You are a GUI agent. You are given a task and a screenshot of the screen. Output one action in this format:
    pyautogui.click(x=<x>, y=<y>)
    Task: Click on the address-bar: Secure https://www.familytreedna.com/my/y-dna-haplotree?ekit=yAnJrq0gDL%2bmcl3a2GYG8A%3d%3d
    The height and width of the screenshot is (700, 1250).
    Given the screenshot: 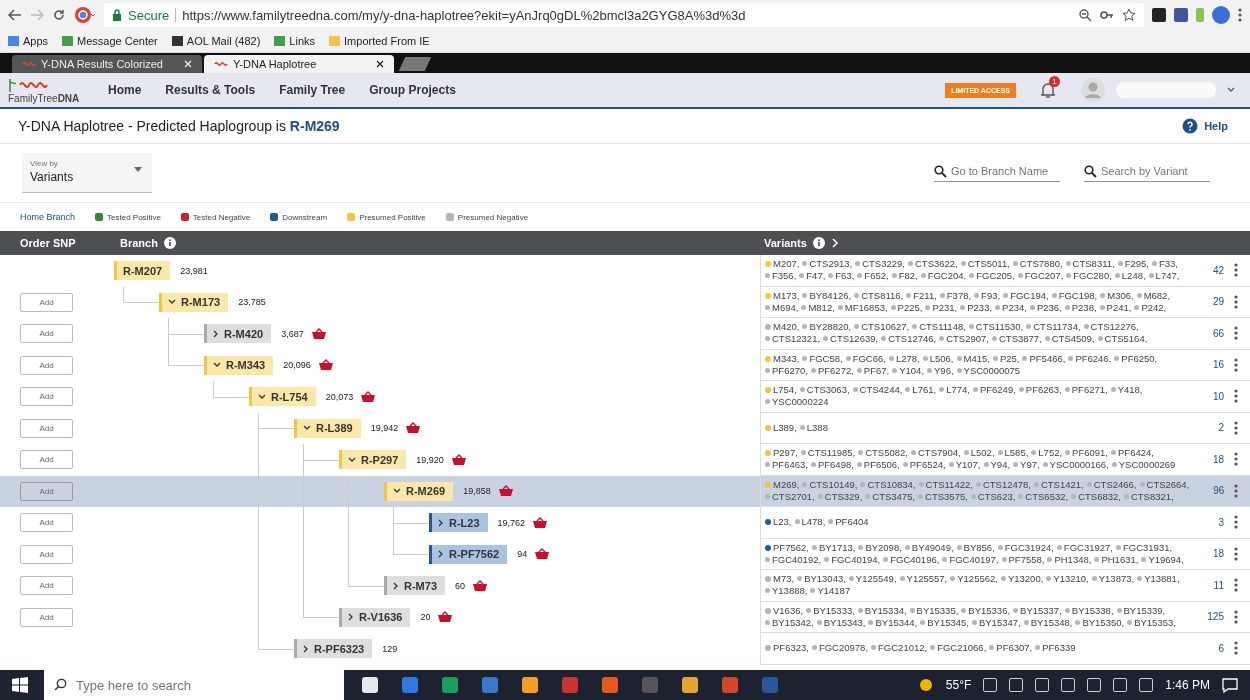 What is the action you would take?
    pyautogui.click(x=624, y=15)
    